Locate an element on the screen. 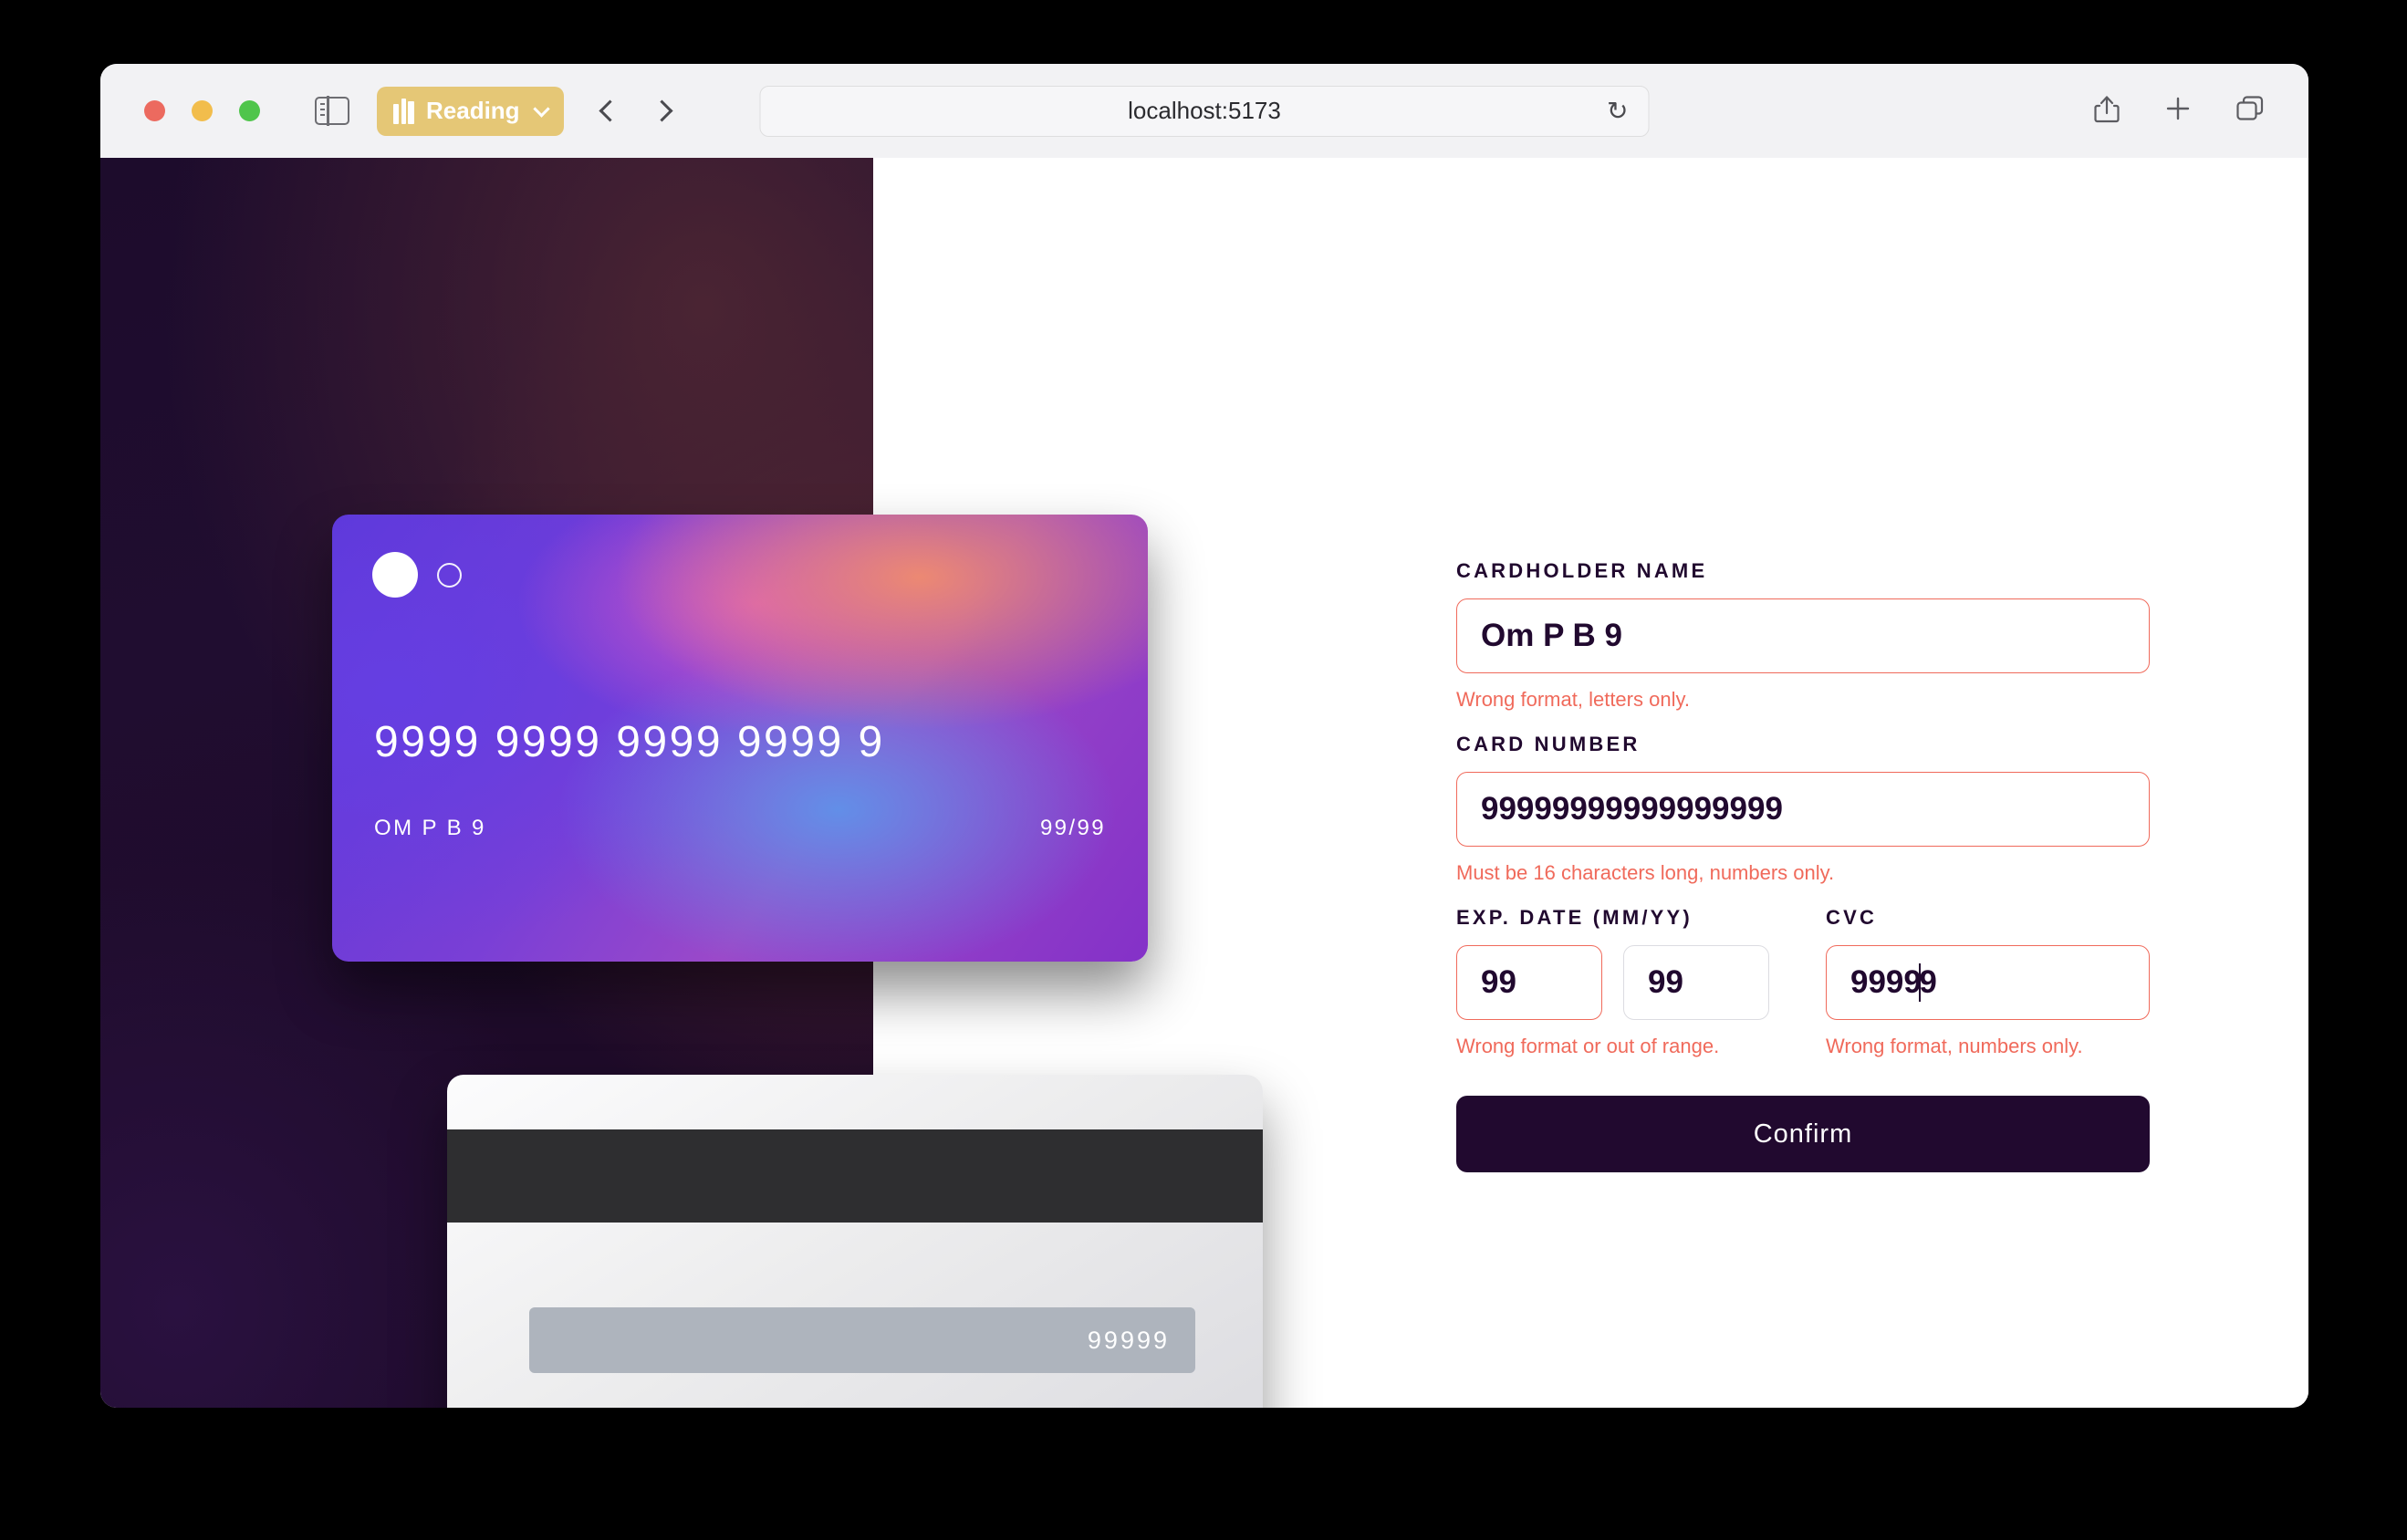  cardholder-name-input: Om P B 9 is located at coordinates (1803, 635).